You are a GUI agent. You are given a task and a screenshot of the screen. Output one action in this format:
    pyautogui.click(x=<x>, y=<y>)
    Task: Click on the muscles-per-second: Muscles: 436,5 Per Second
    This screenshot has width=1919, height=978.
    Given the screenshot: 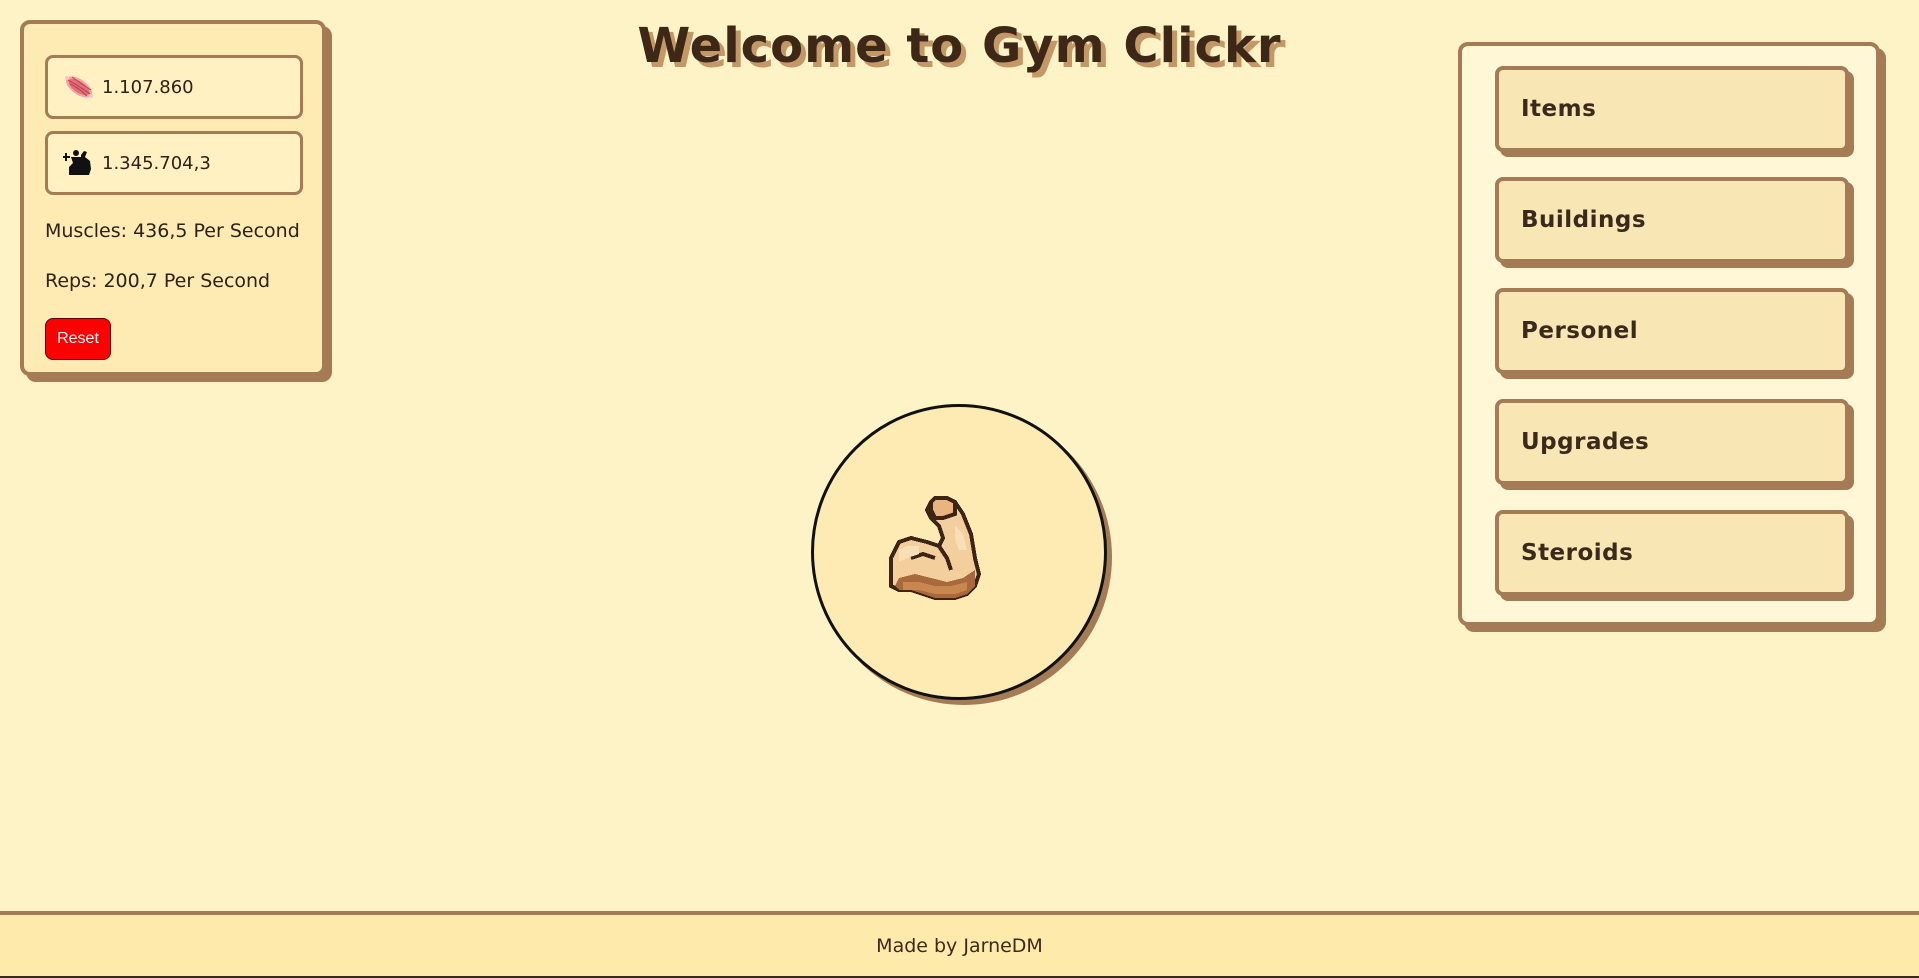 What is the action you would take?
    pyautogui.click(x=172, y=231)
    